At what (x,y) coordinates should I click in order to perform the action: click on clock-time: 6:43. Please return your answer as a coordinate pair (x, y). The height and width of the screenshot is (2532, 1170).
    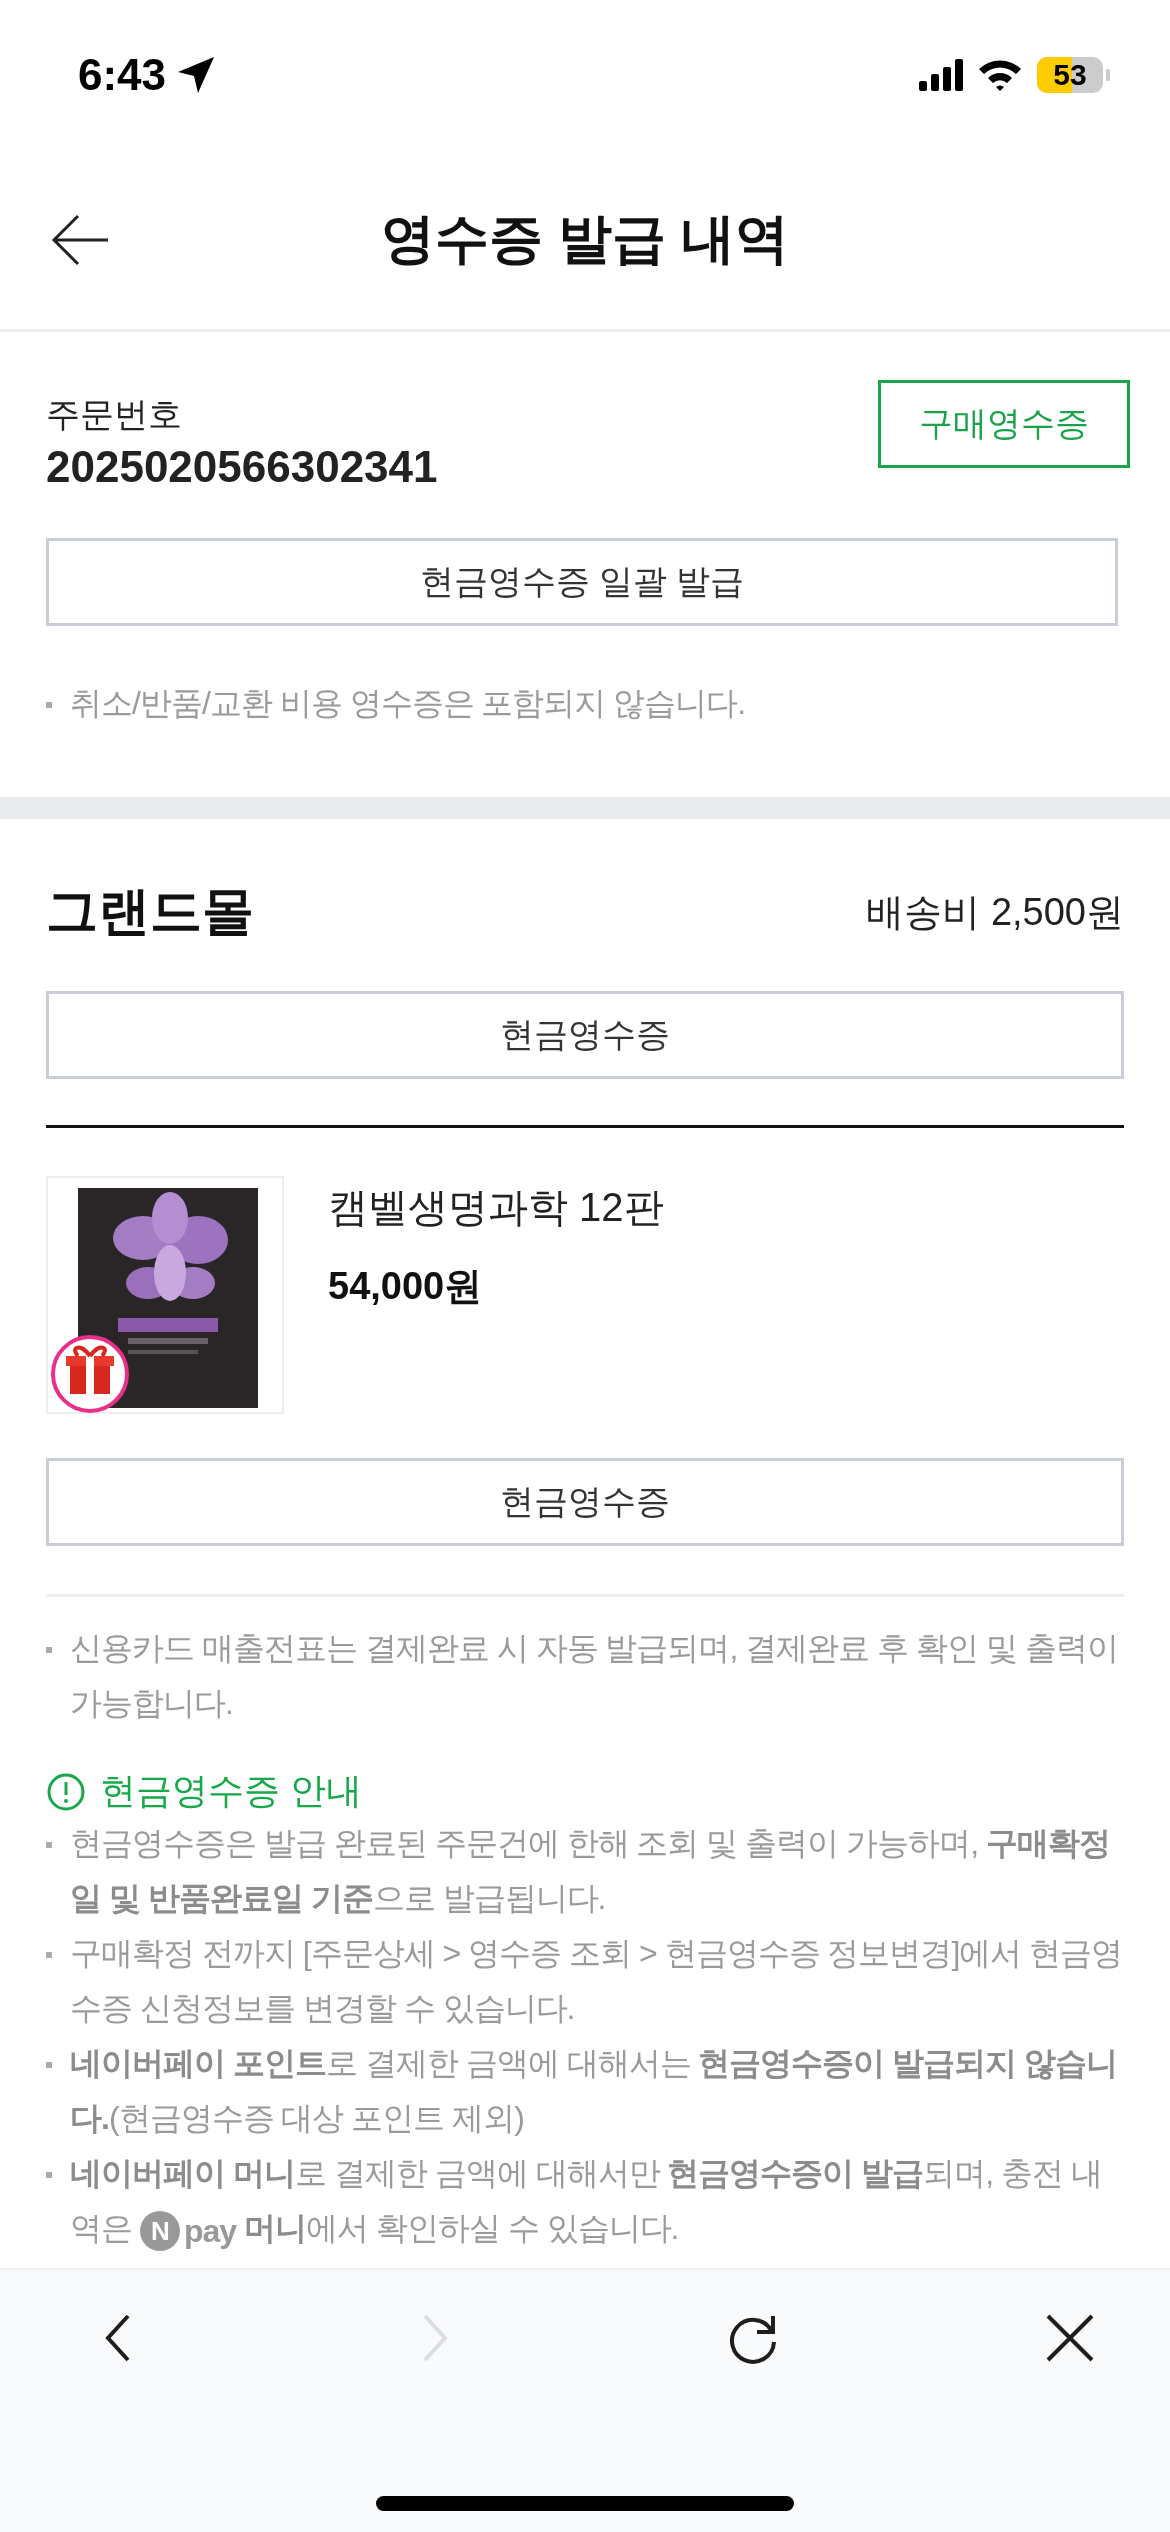
    Looking at the image, I should click on (122, 75).